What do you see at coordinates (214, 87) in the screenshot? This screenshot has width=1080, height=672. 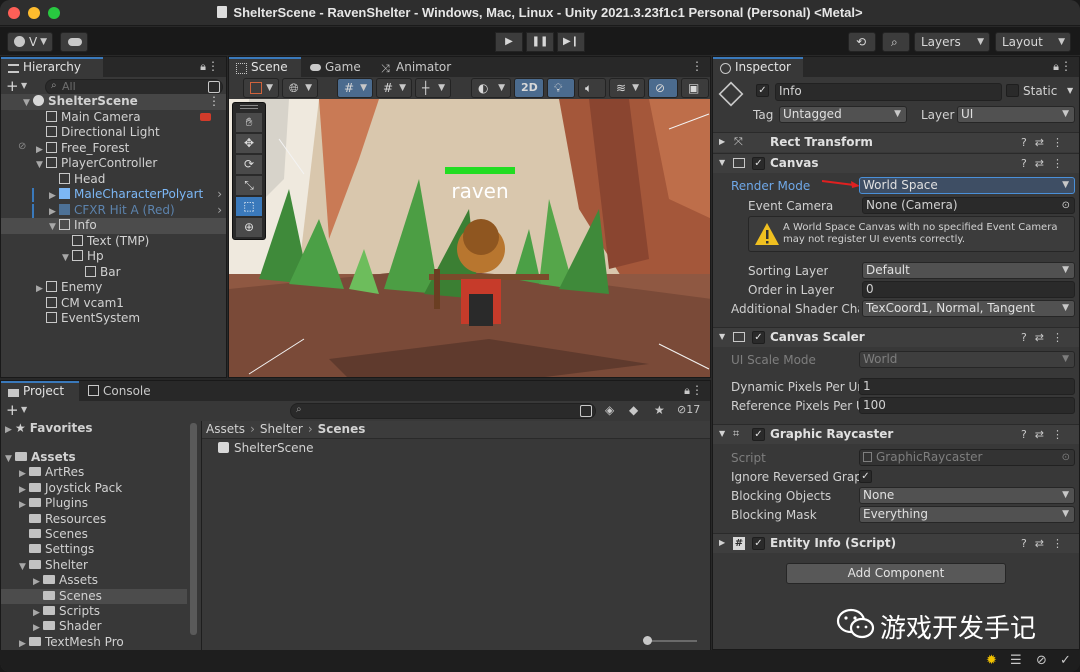 I see `scene-picker-icon` at bounding box center [214, 87].